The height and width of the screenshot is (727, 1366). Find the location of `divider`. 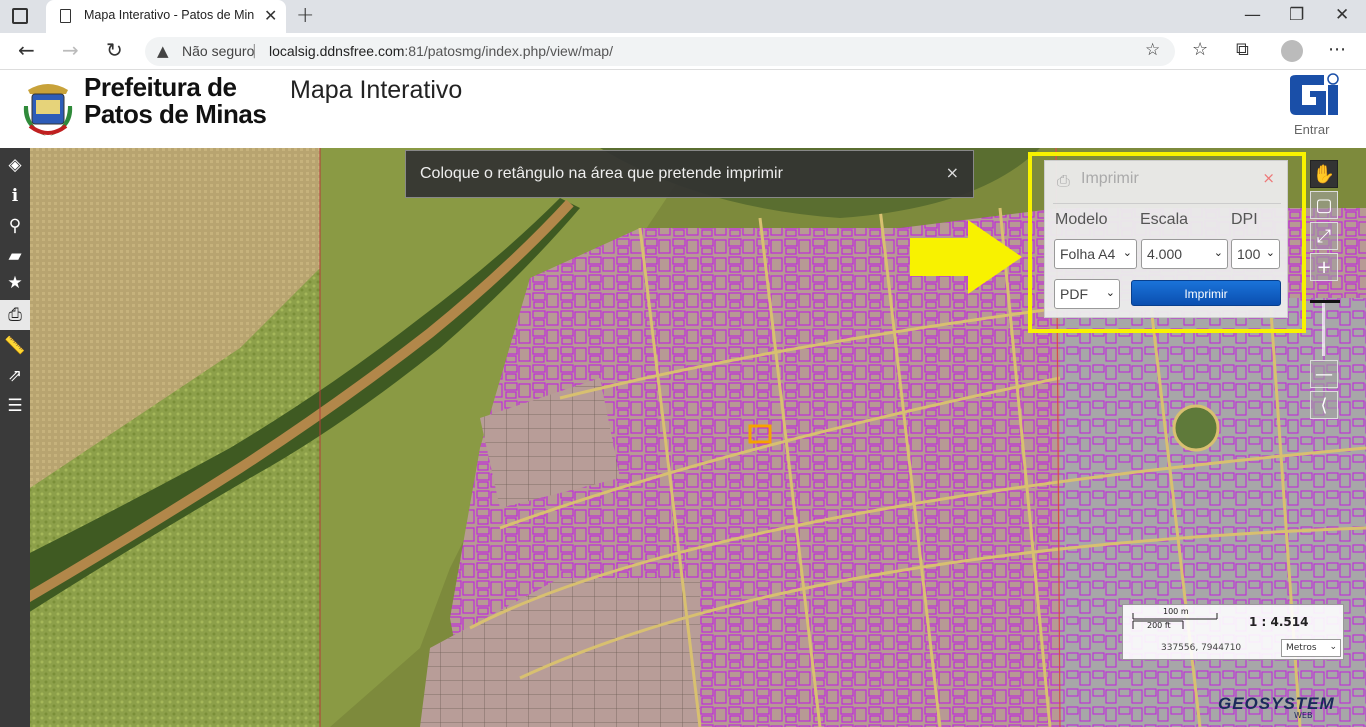

divider is located at coordinates (1167, 203).